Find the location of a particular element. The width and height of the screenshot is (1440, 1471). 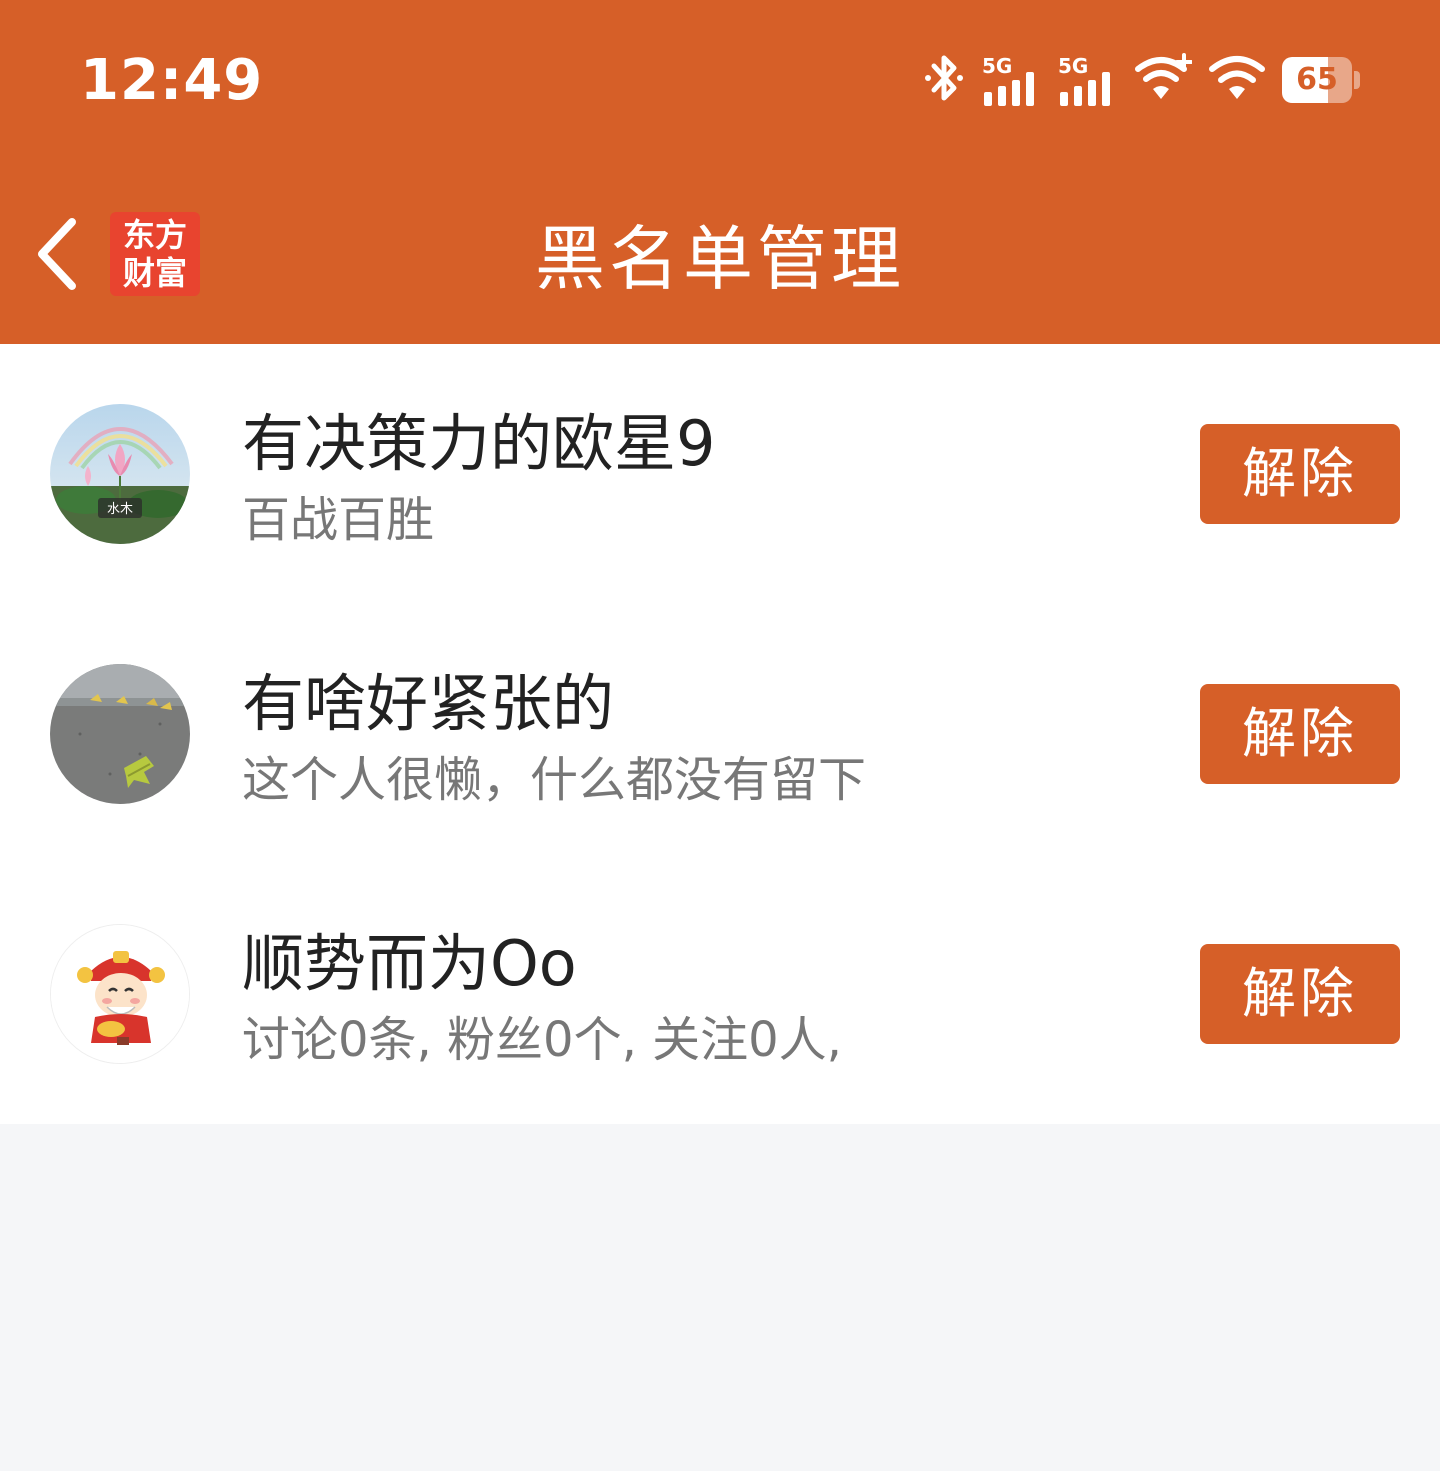

battery-level: 65 is located at coordinates (1317, 79).